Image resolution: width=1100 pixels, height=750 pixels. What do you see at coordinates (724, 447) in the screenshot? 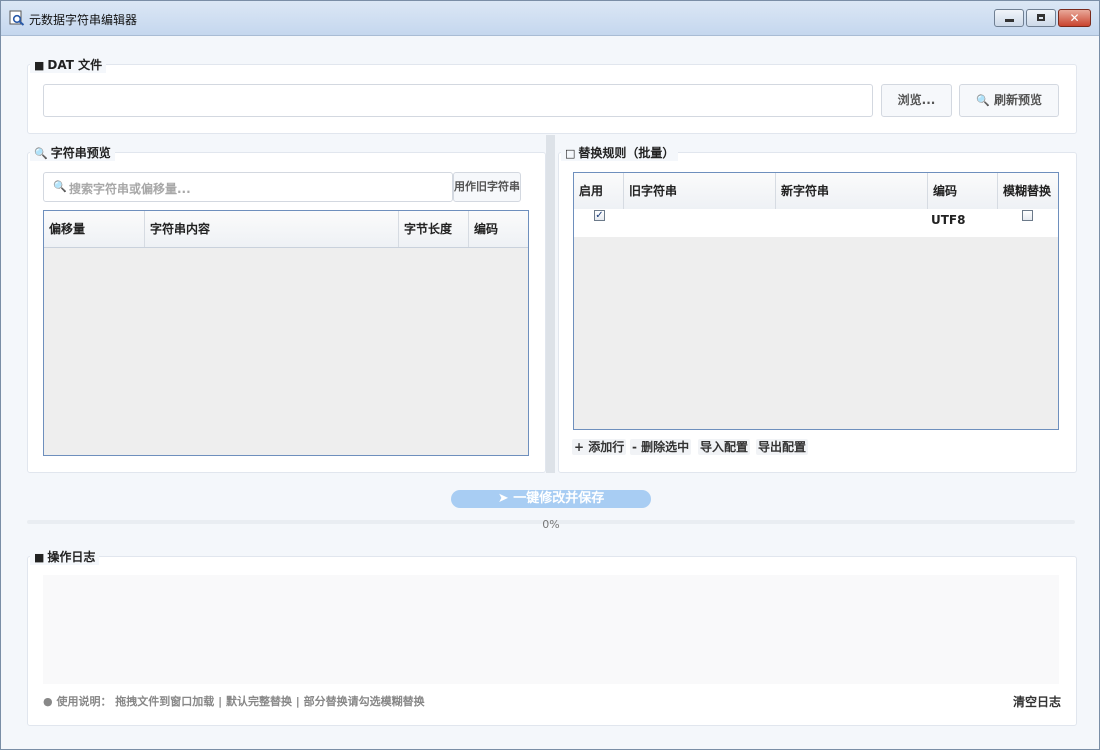
I see `import-config-button: 导入配置` at bounding box center [724, 447].